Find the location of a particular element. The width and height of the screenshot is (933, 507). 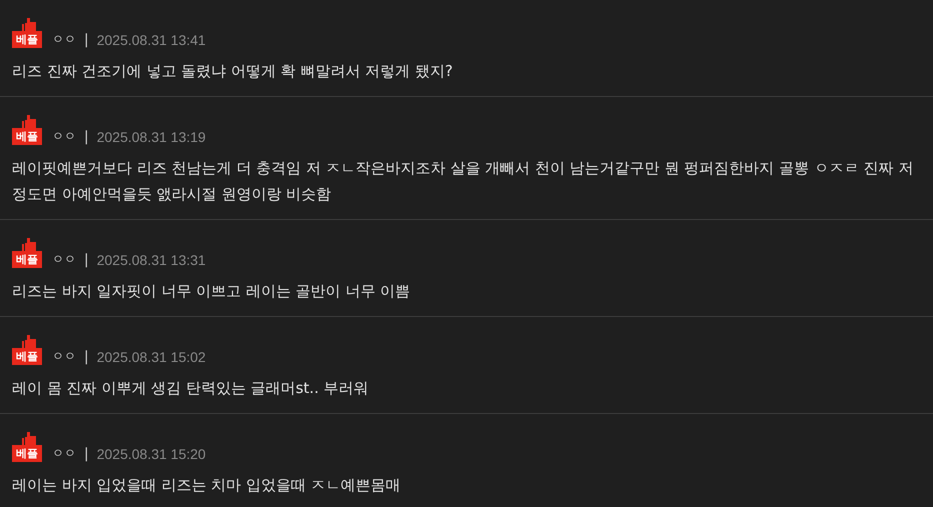

comment-date: 2025.08.31 15:02 is located at coordinates (151, 357).